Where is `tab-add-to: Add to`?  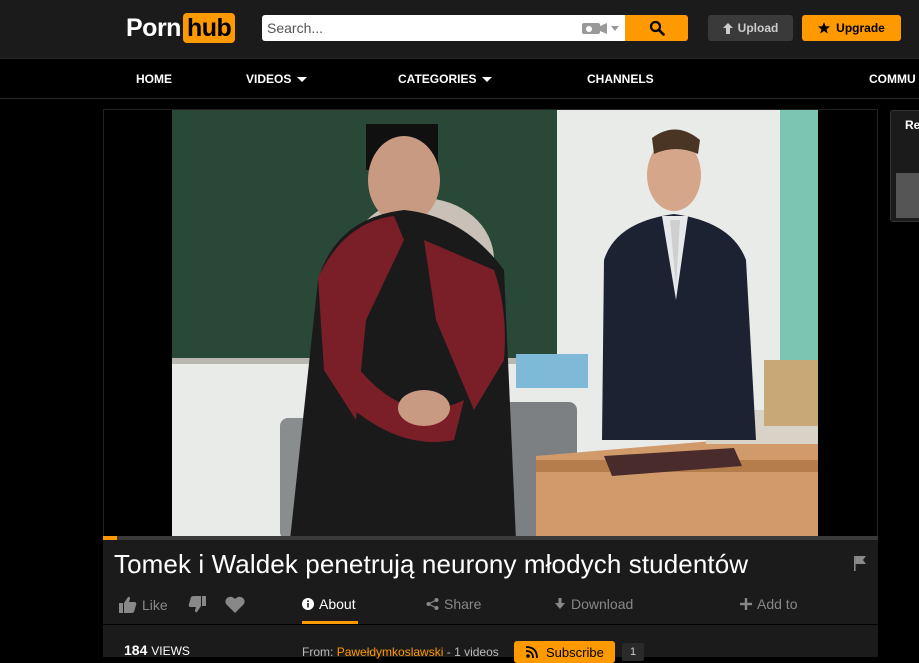 tab-add-to: Add to is located at coordinates (768, 604).